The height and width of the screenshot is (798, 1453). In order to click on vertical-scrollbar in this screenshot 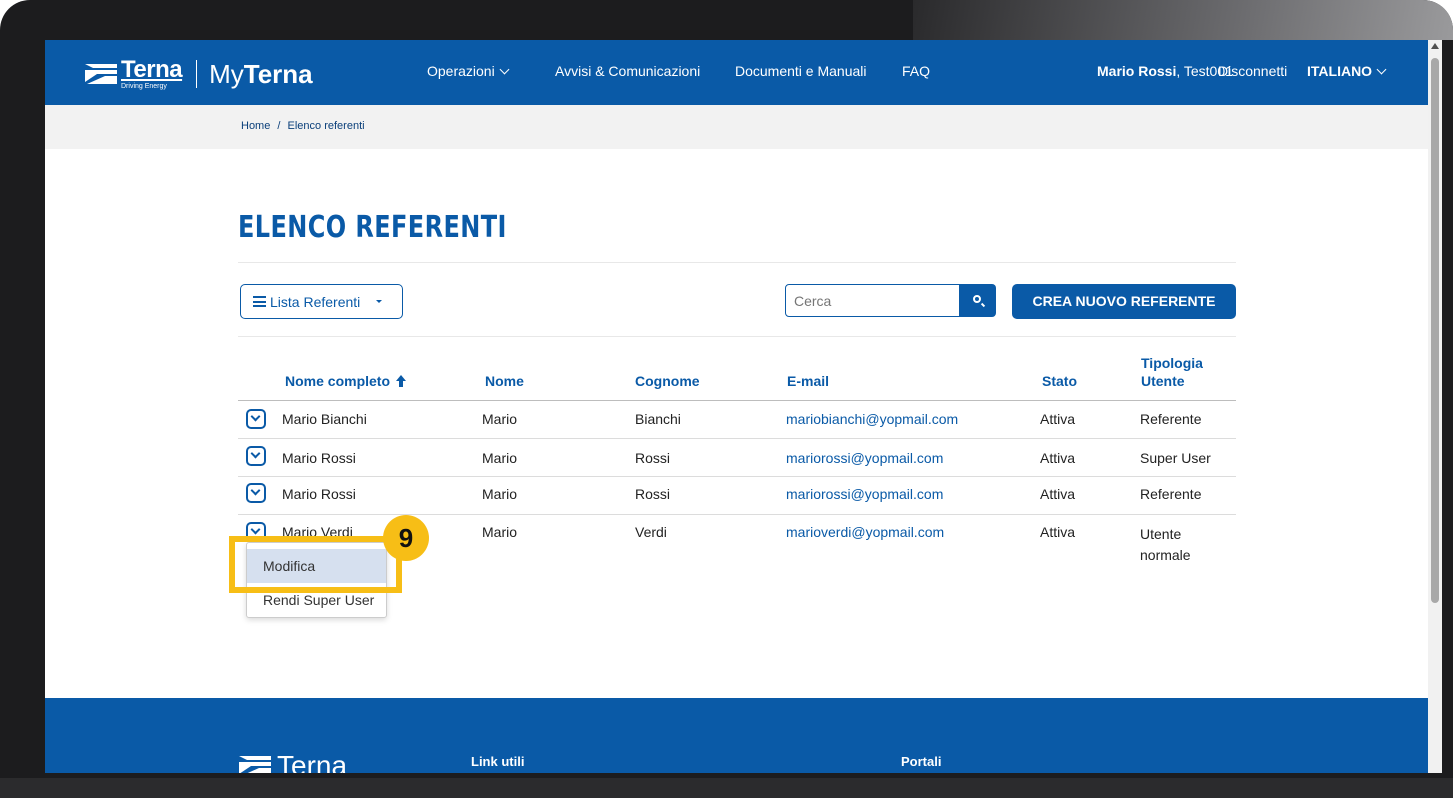, I will do `click(1435, 406)`.